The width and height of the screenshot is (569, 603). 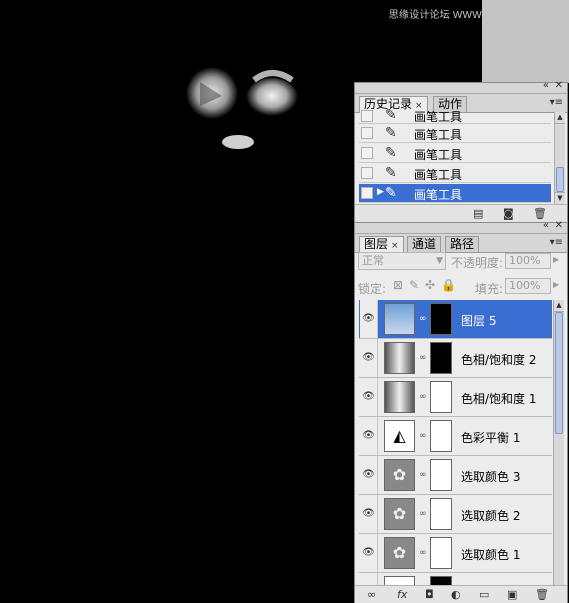 What do you see at coordinates (455, 358) in the screenshot?
I see `layer-row: 👁 ∞ 色相/饱和度 2` at bounding box center [455, 358].